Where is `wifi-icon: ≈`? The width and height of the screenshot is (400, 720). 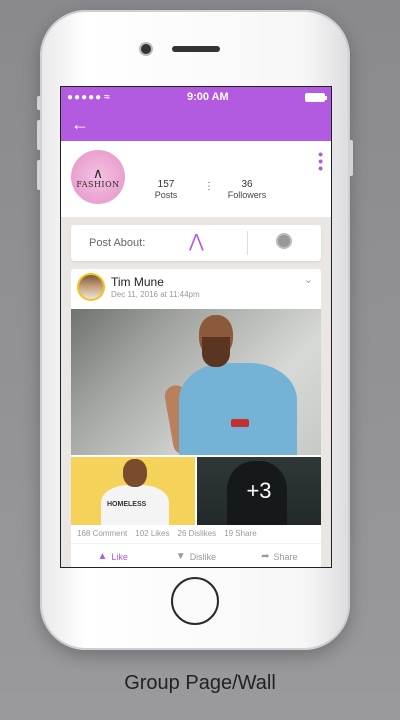
wifi-icon: ≈ is located at coordinates (107, 97).